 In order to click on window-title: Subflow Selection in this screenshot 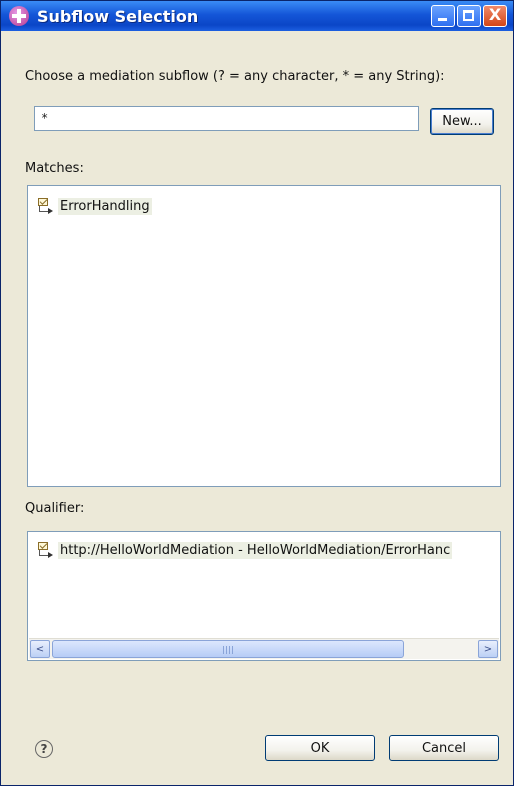, I will do `click(118, 16)`.